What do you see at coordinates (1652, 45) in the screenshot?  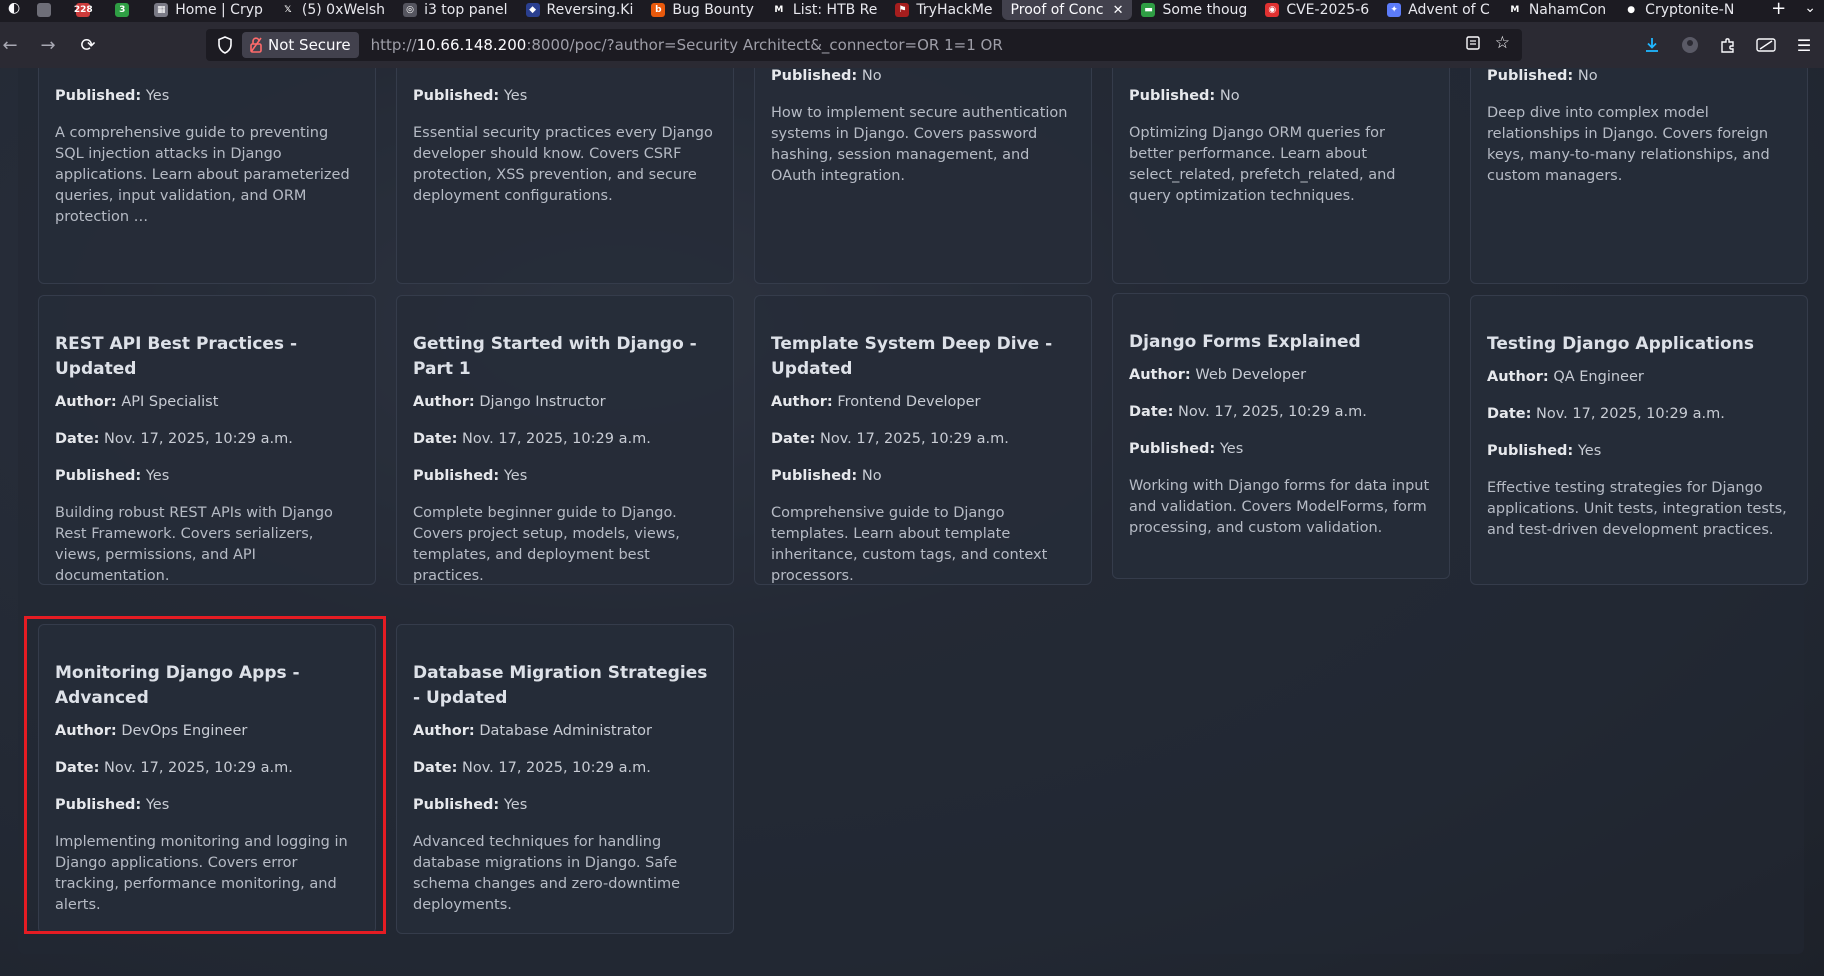 I see `download-icon` at bounding box center [1652, 45].